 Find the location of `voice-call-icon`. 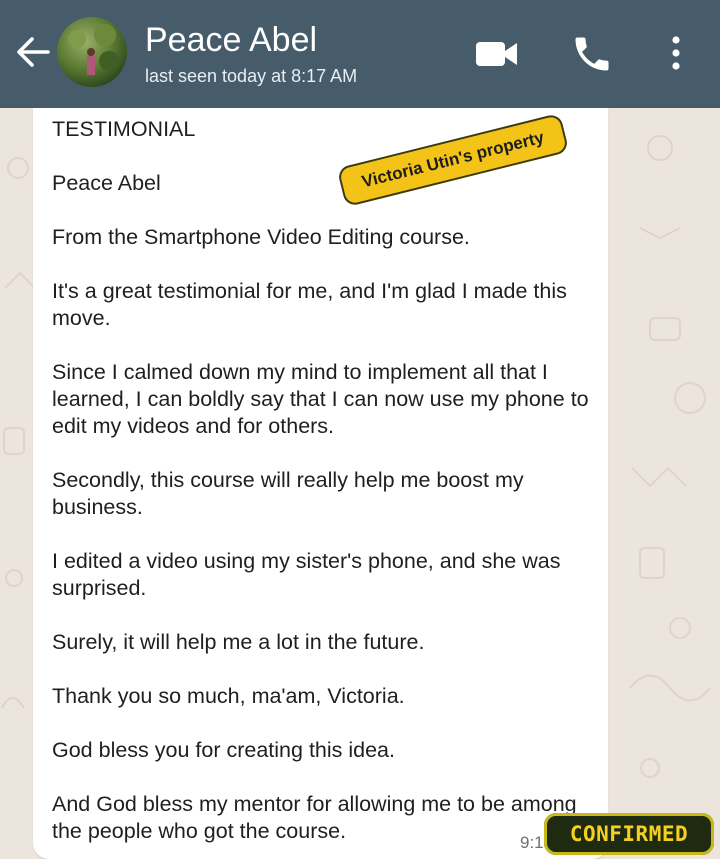

voice-call-icon is located at coordinates (592, 54).